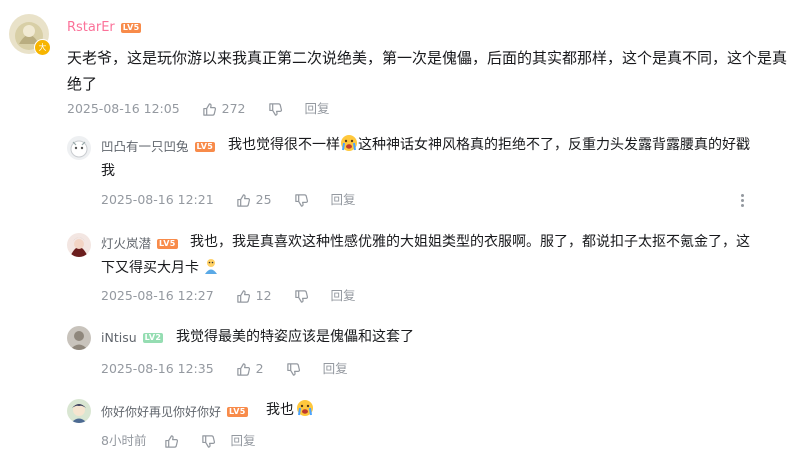 This screenshot has height=469, width=800. I want to click on more-options-icon, so click(742, 201).